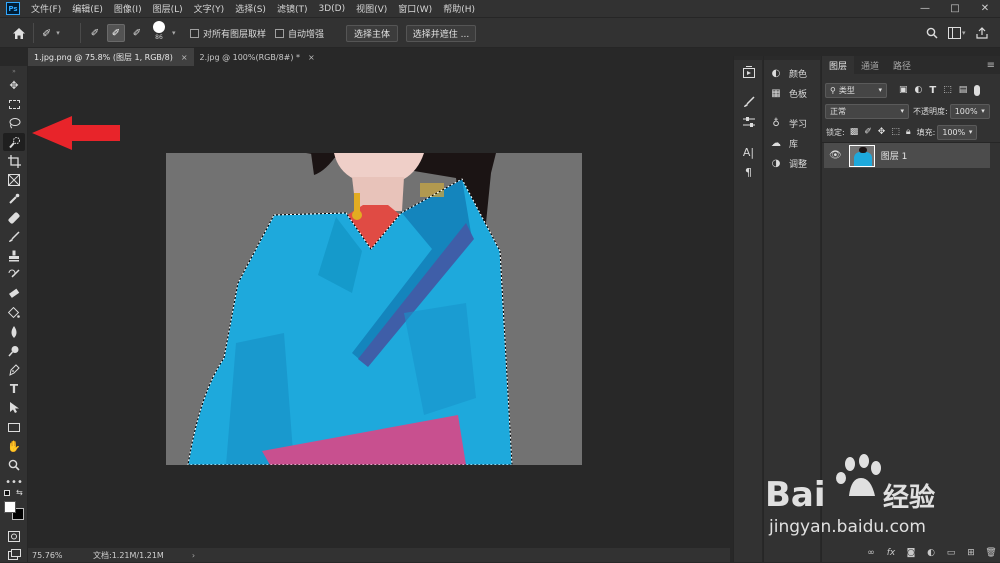 The width and height of the screenshot is (1000, 563). Describe the element at coordinates (963, 90) in the screenshot. I see `filter-smart-object-icon: ▤` at that location.